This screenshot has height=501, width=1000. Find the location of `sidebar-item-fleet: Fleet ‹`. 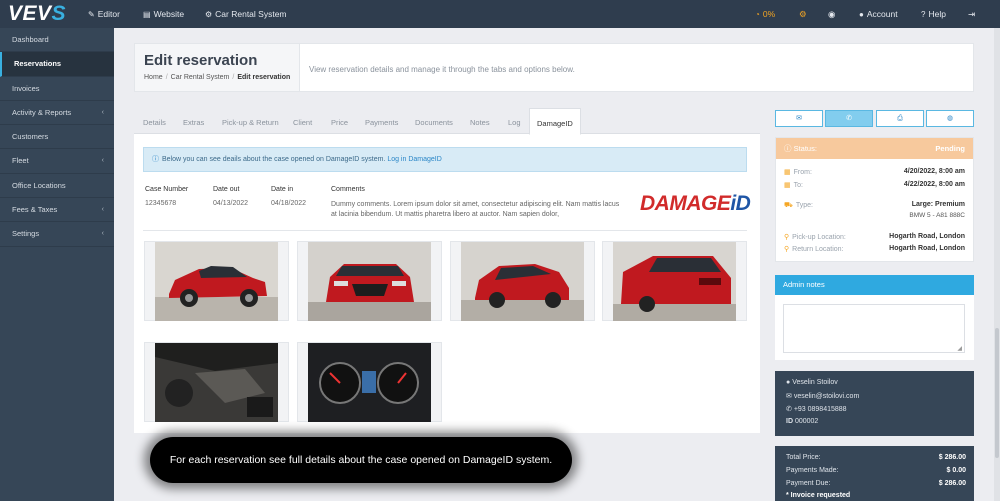

sidebar-item-fleet: Fleet ‹ is located at coordinates (57, 161).